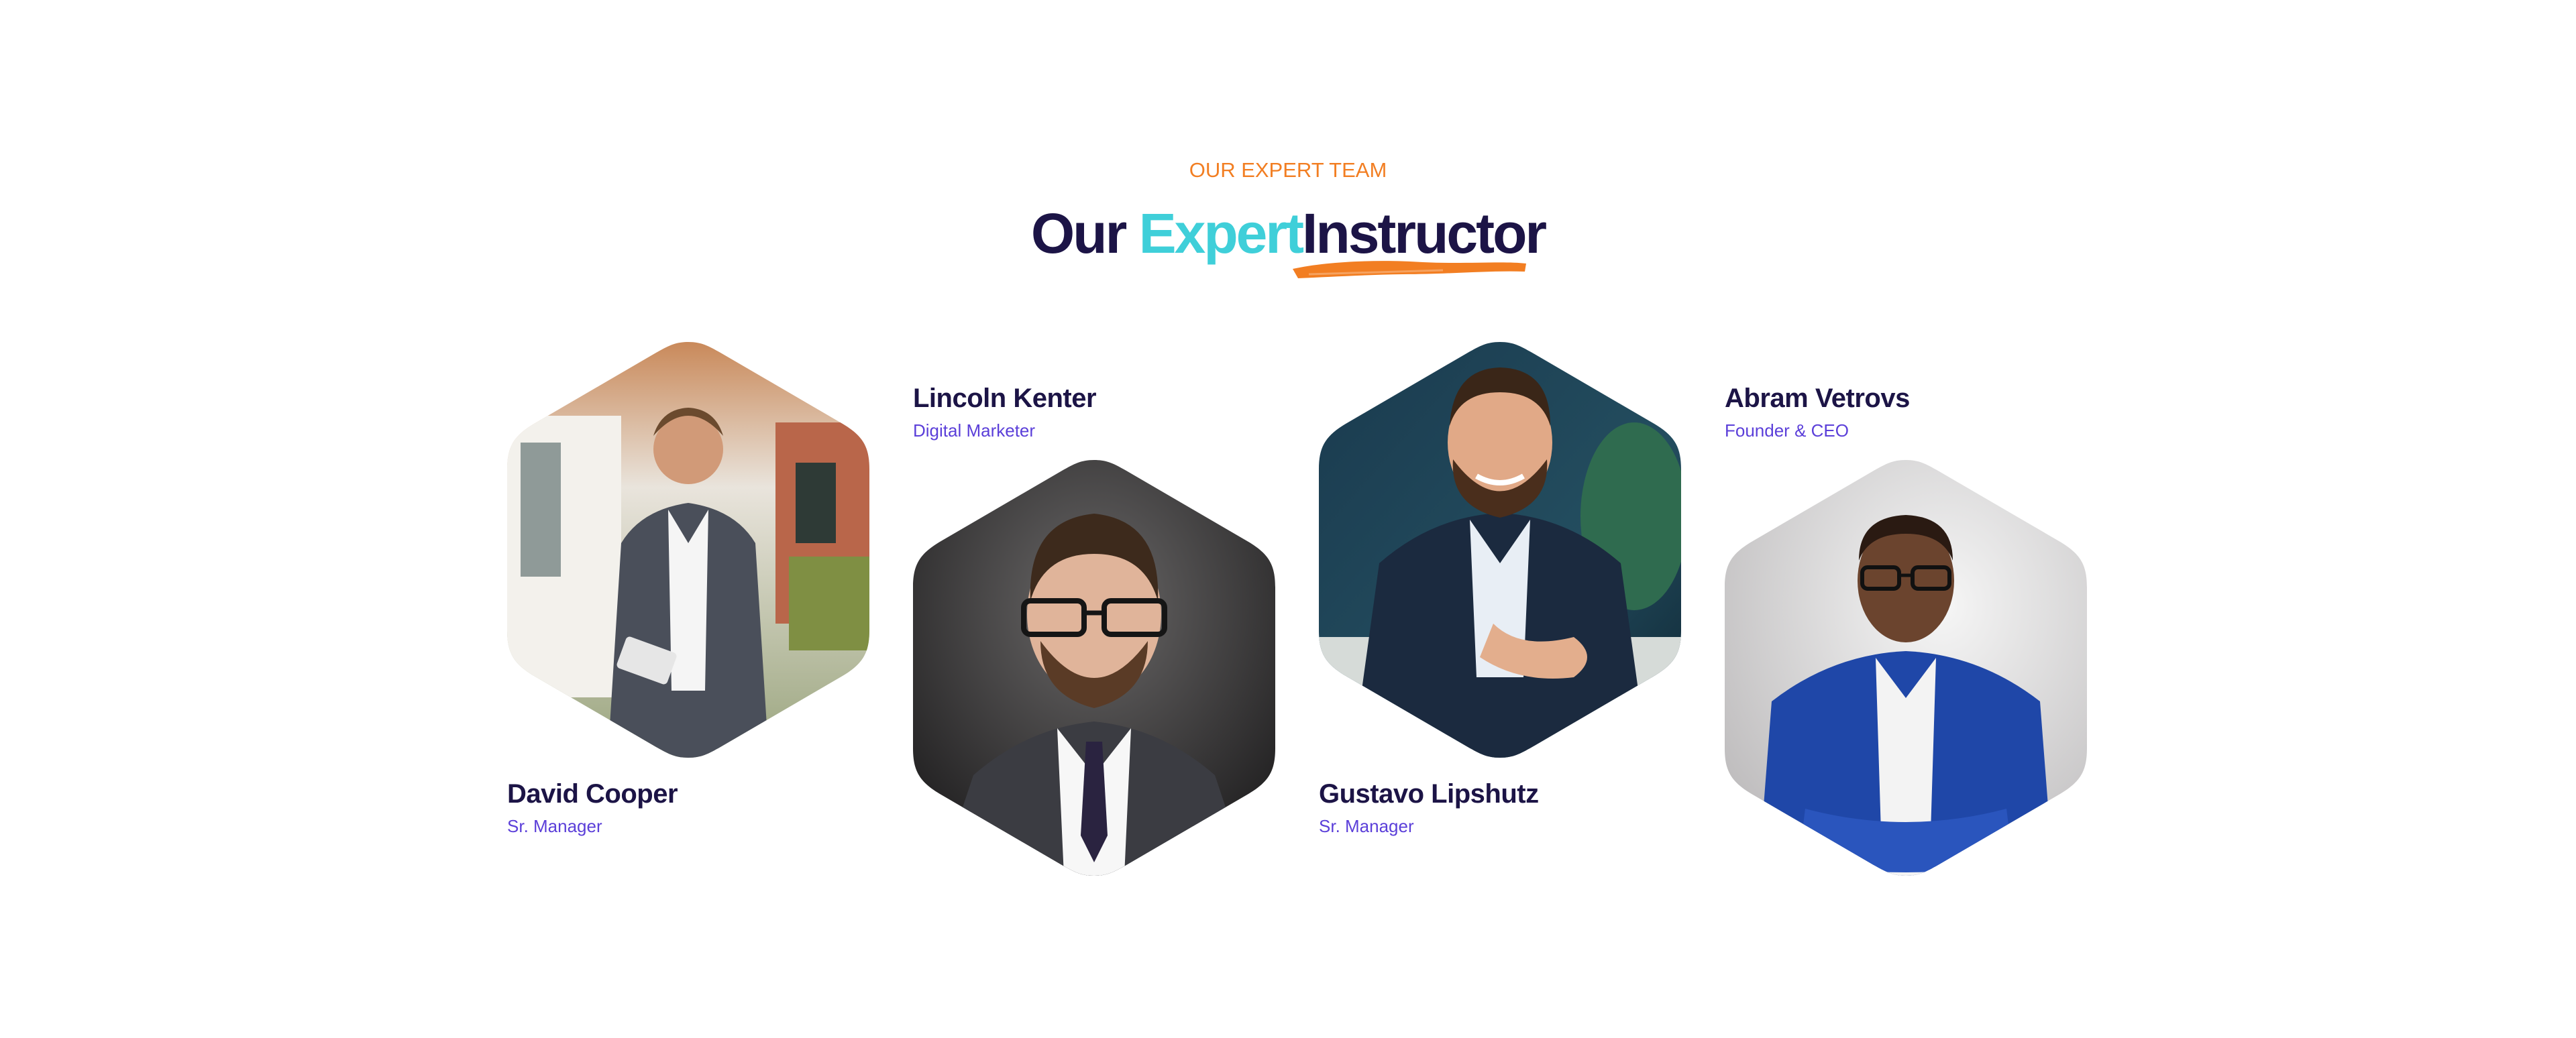  I want to click on member-name: Gustavo Lipshutz, so click(1429, 794).